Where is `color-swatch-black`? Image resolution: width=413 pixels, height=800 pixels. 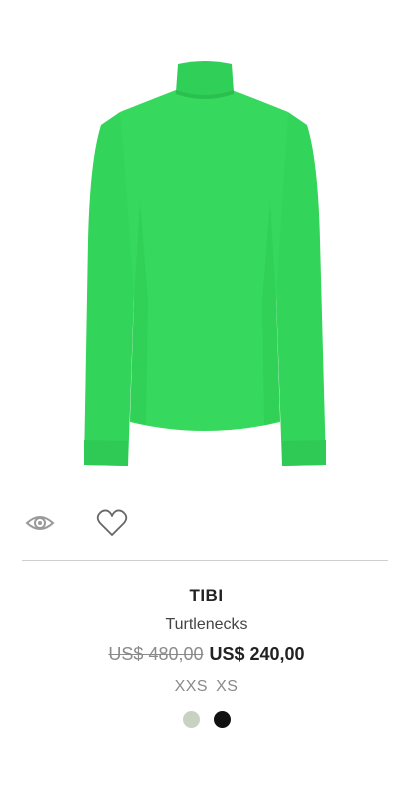
color-swatch-black is located at coordinates (222, 719).